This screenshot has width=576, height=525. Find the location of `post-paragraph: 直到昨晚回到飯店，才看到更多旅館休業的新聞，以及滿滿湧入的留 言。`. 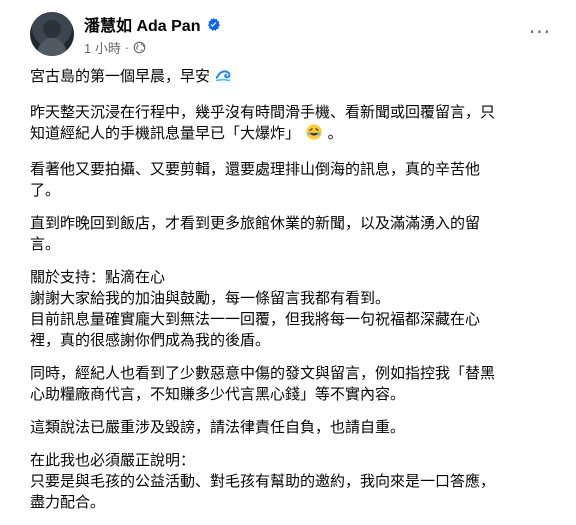

post-paragraph: 直到昨晚回到飯店，才看到更多旅館休業的新聞，以及滿滿湧入的留 言。 is located at coordinates (290, 234).